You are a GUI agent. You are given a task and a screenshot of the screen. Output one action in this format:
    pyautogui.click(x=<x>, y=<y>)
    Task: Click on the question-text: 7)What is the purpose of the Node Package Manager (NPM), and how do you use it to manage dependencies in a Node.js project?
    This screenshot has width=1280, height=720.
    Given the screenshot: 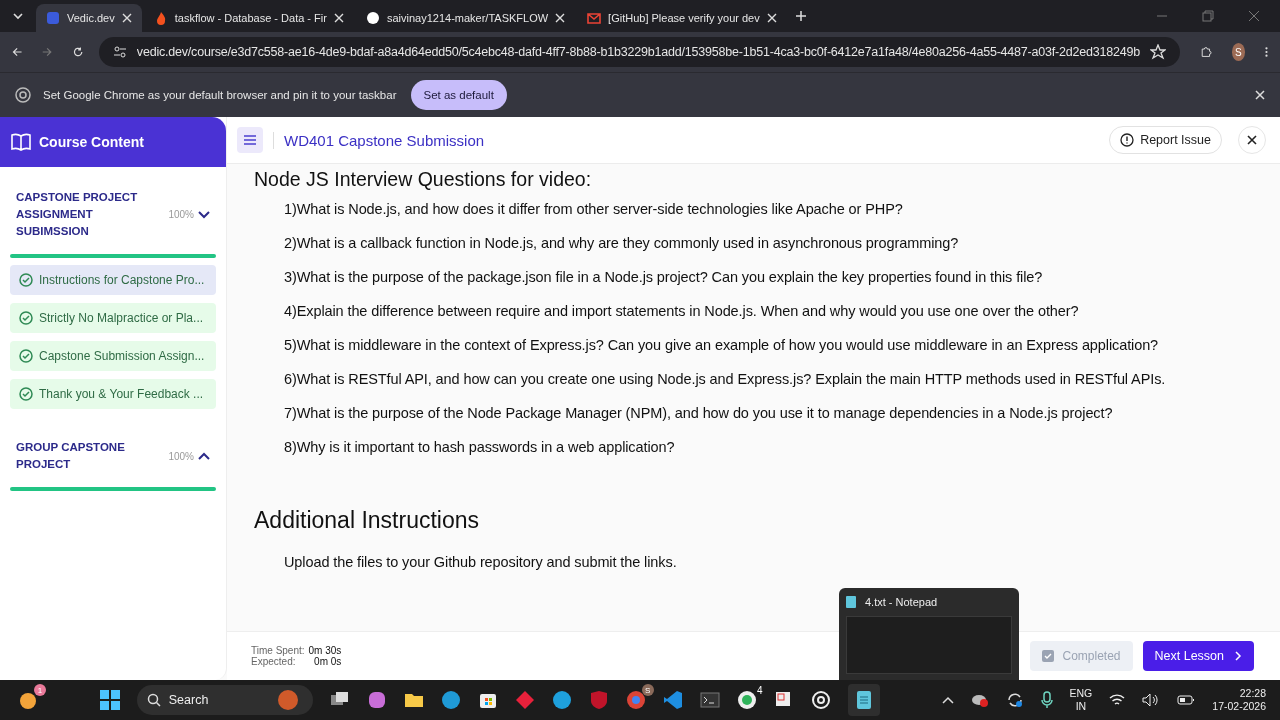 What is the action you would take?
    pyautogui.click(x=699, y=413)
    